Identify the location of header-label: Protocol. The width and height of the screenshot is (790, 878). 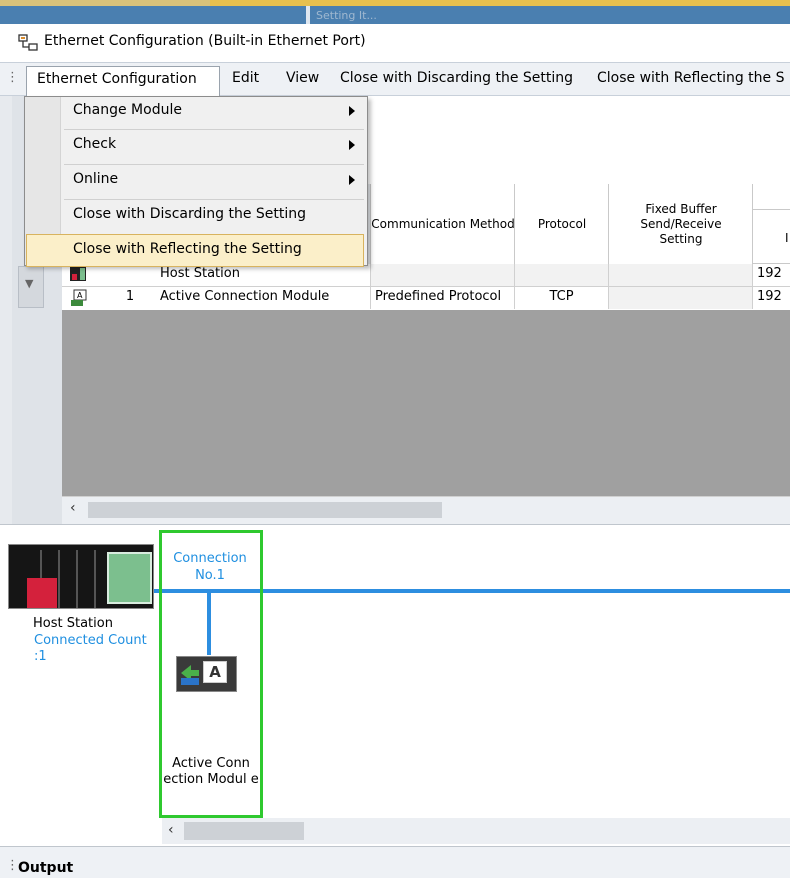
(562, 223).